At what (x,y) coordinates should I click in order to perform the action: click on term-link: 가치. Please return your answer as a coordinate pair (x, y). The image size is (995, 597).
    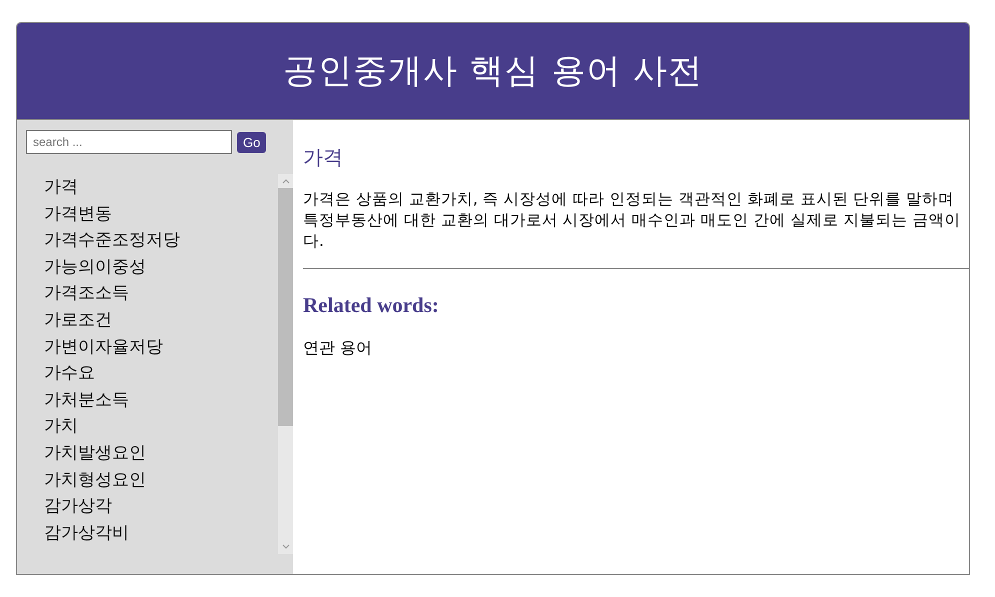
    Looking at the image, I should click on (61, 426).